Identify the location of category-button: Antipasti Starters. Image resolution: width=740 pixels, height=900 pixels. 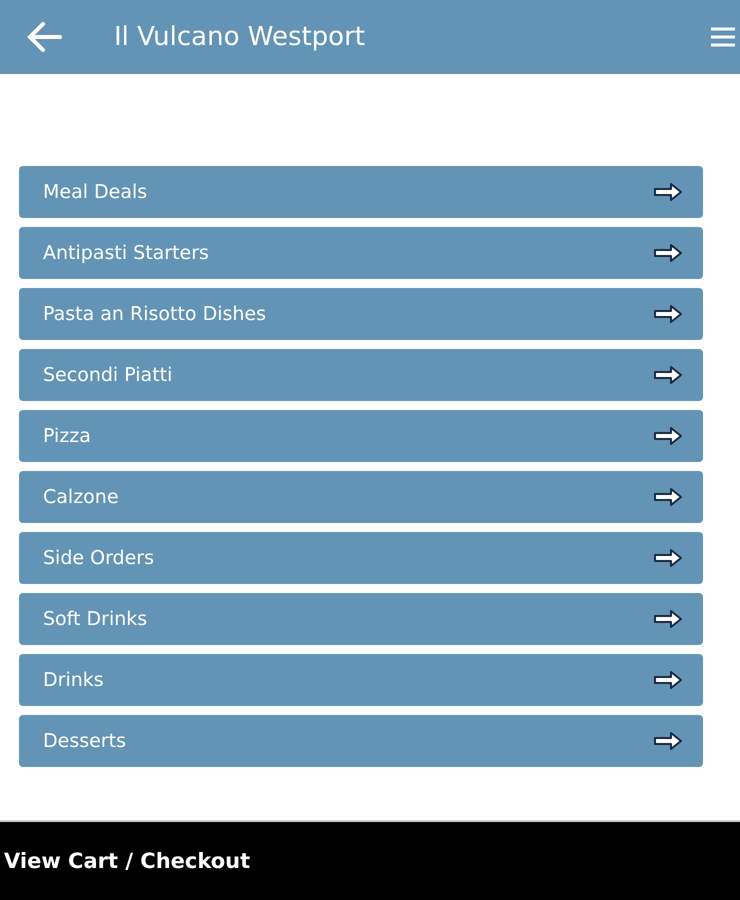
(361, 253).